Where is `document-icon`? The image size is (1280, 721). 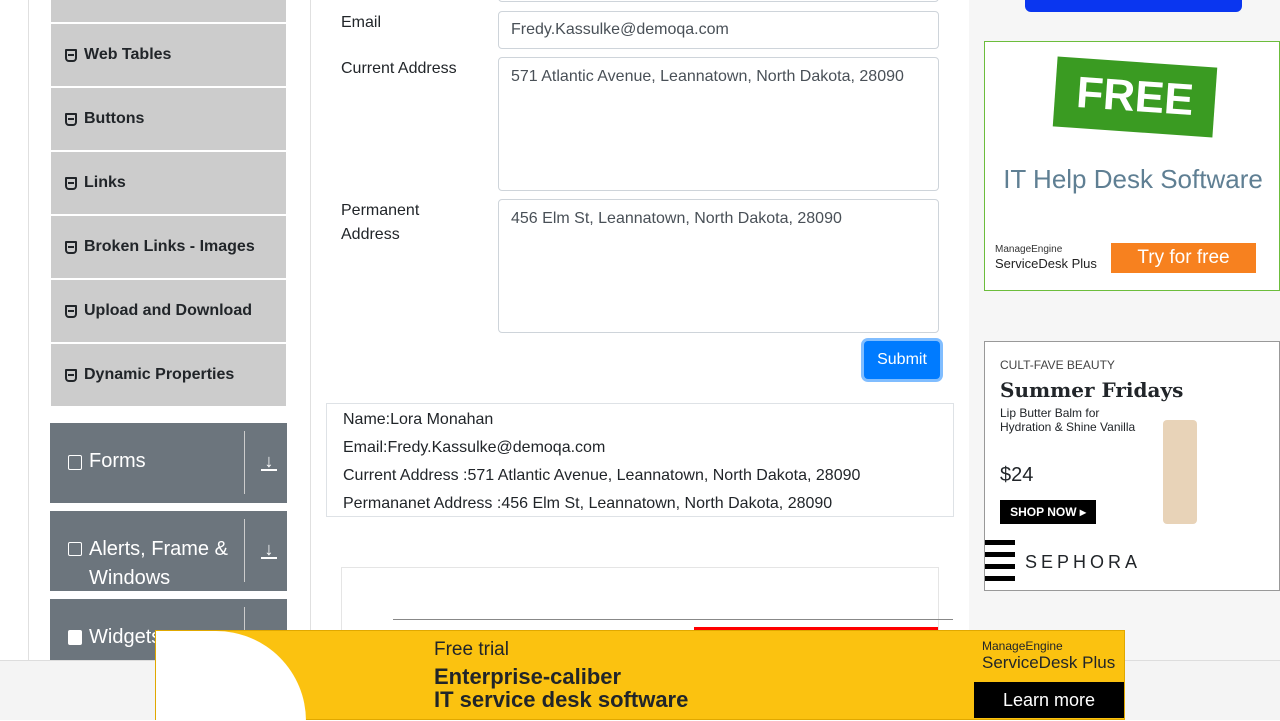
document-icon is located at coordinates (75, 462).